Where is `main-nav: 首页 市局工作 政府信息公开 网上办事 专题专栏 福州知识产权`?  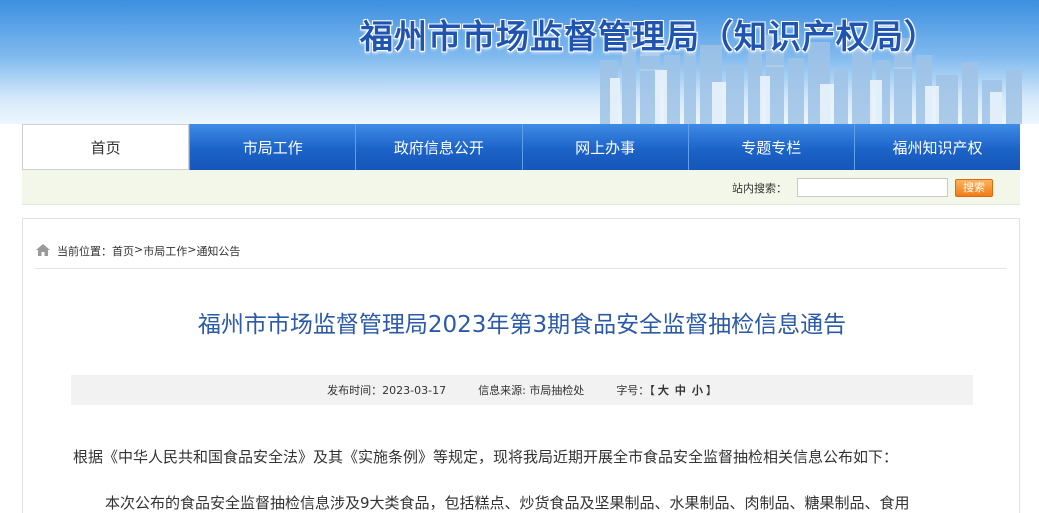
main-nav: 首页 市局工作 政府信息公开 网上办事 专题专栏 福州知识产权 is located at coordinates (521, 147).